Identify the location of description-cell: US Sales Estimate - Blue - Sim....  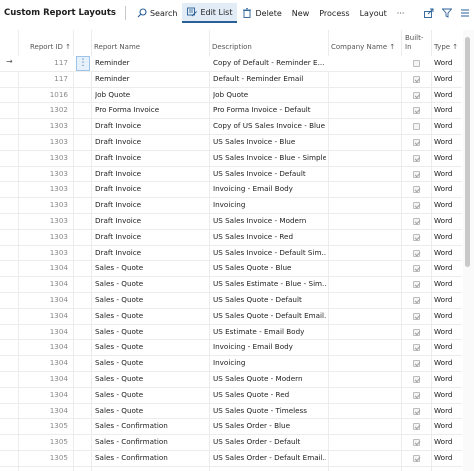
(269, 283).